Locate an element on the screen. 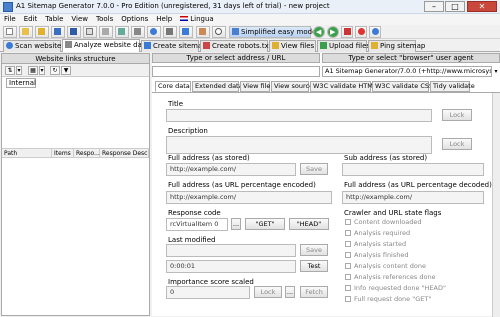 The height and width of the screenshot is (317, 500). last-modified-date-field is located at coordinates (231, 250).